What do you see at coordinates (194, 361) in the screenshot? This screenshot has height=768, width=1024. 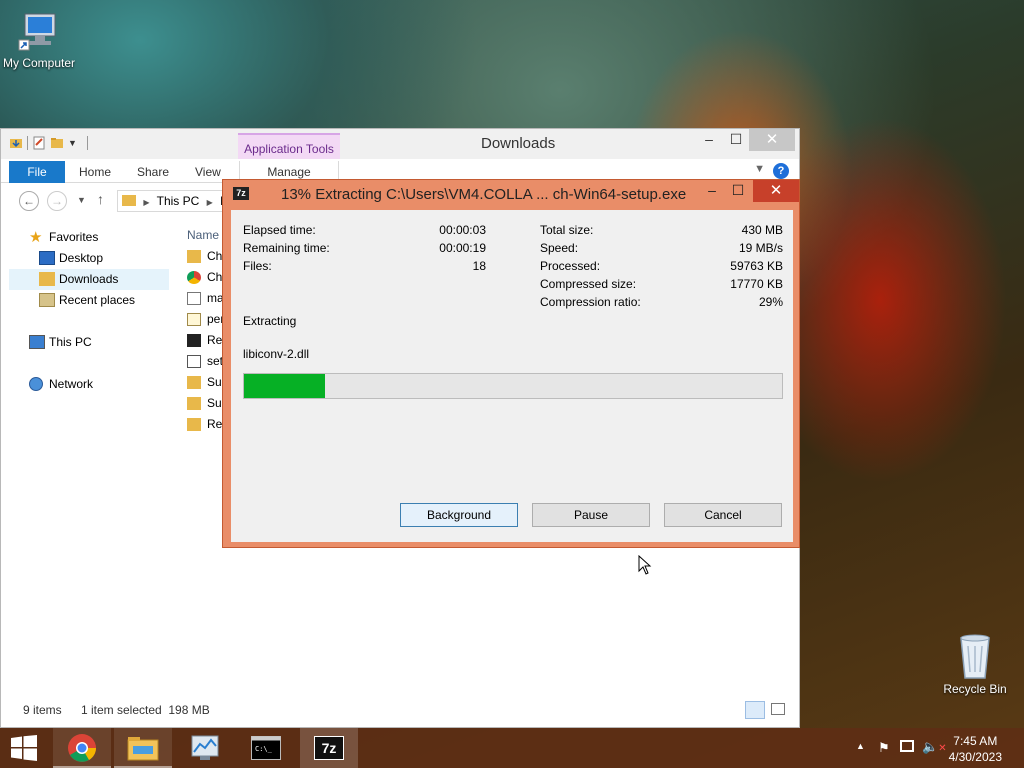 I see `setup-file-icon` at bounding box center [194, 361].